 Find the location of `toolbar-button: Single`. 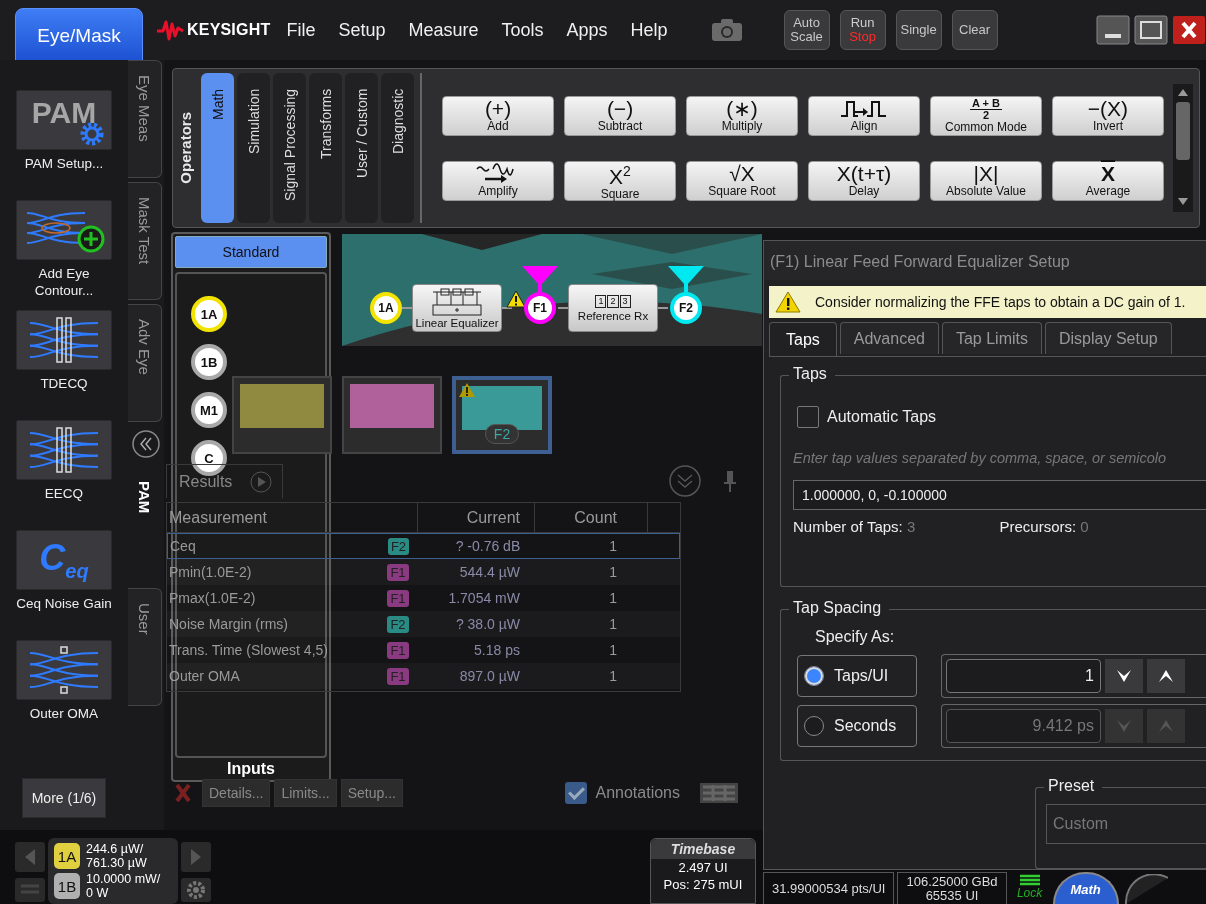

toolbar-button: Single is located at coordinates (918, 30).